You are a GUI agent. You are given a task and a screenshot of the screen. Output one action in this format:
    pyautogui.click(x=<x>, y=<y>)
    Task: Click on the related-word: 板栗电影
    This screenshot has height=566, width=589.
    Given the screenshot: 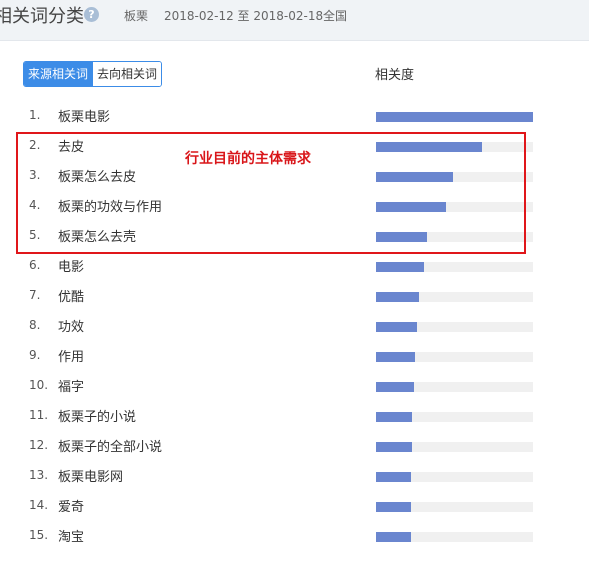 What is the action you would take?
    pyautogui.click(x=84, y=115)
    